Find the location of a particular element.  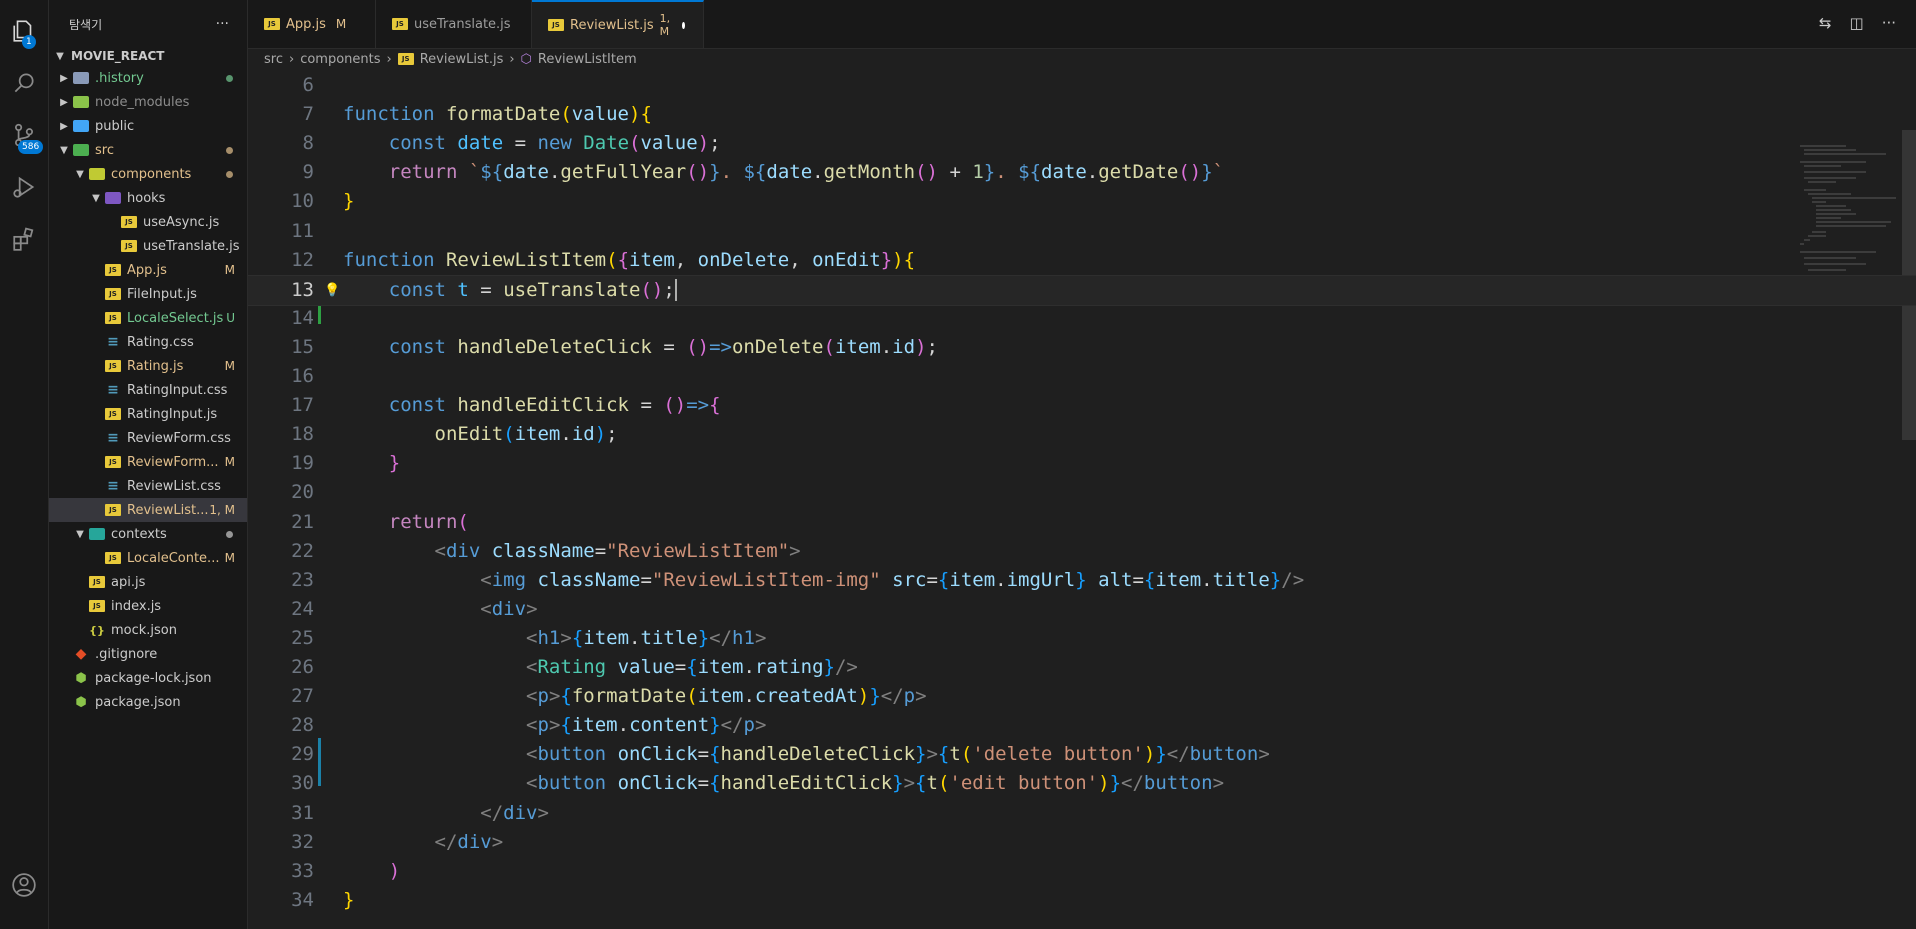

code-token: ( is located at coordinates (612, 259).